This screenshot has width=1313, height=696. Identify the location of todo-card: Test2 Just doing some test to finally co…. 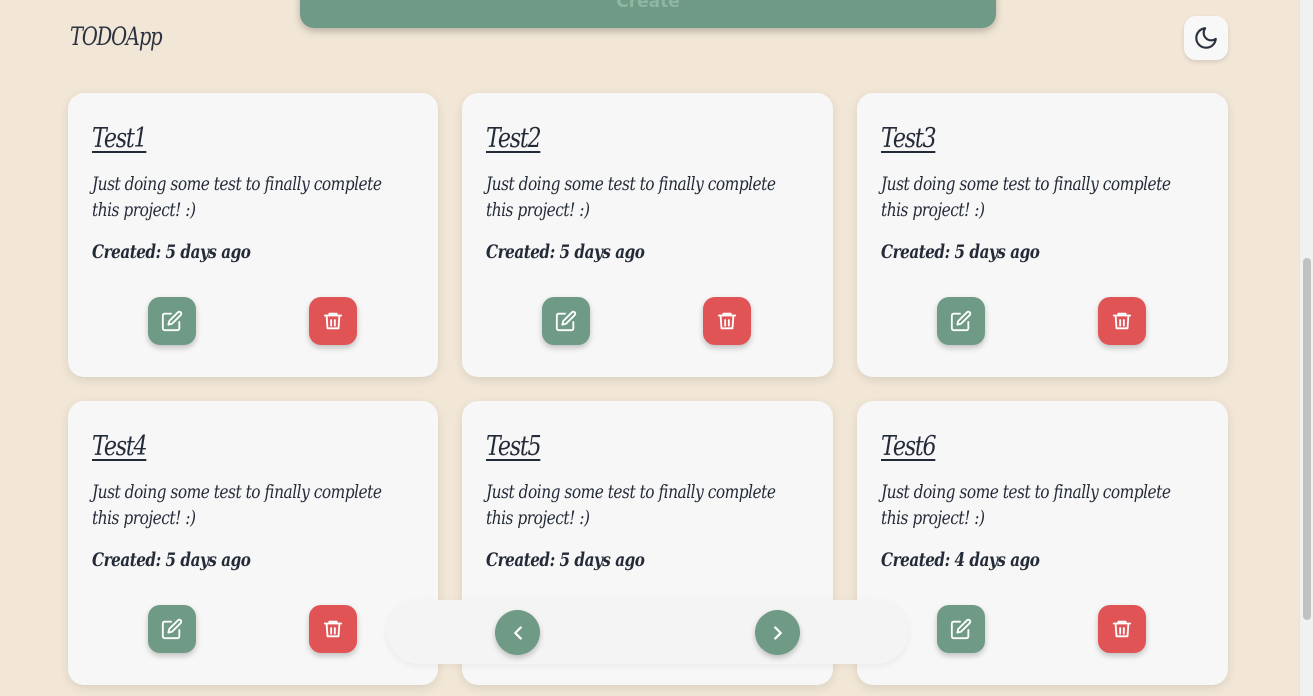
(647, 235).